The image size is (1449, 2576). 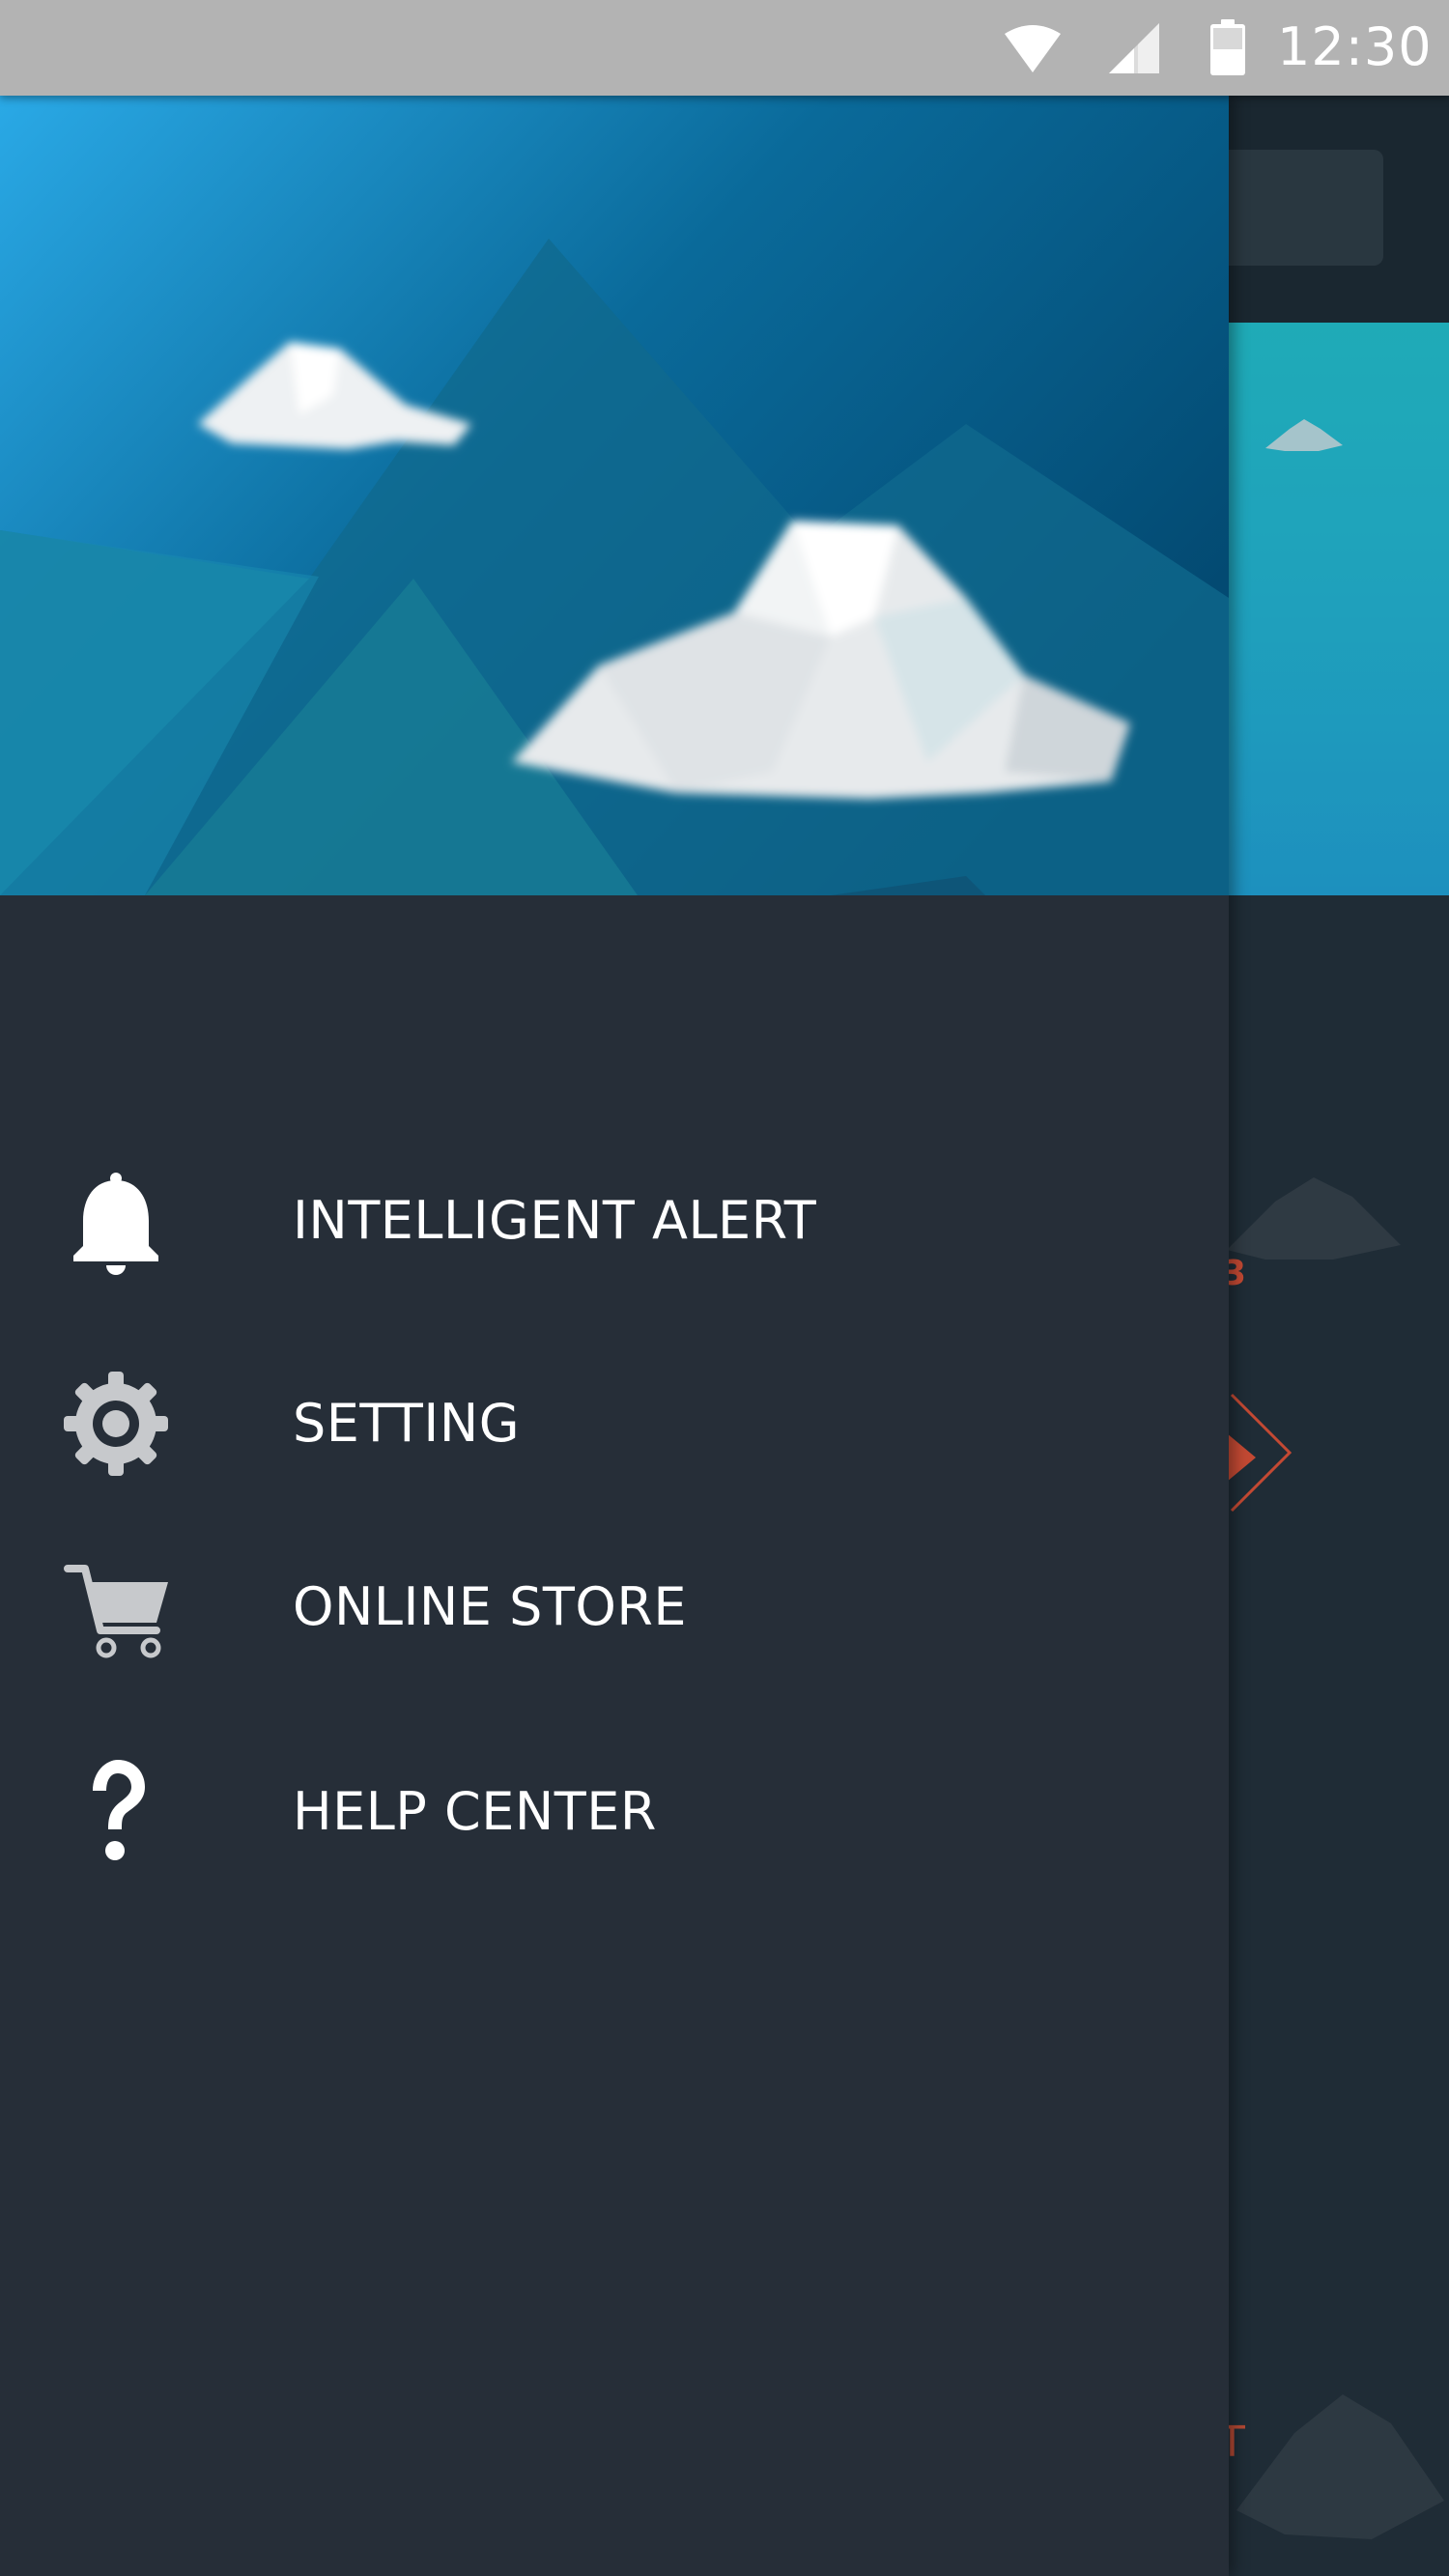 I want to click on cellular-signal-icon, so click(x=1134, y=48).